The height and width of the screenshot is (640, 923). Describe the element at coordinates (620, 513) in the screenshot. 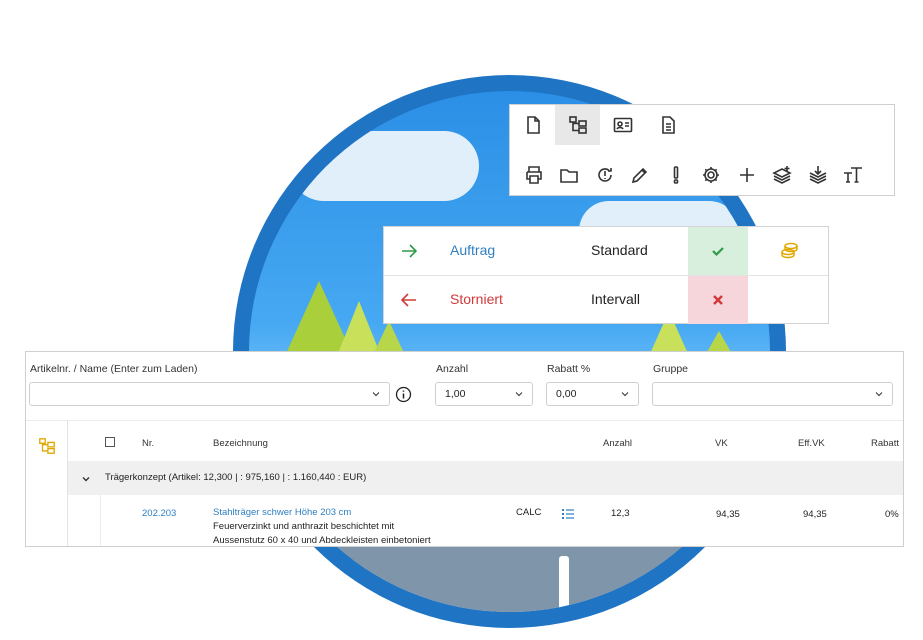

I see `item-quantity: 12,3` at that location.